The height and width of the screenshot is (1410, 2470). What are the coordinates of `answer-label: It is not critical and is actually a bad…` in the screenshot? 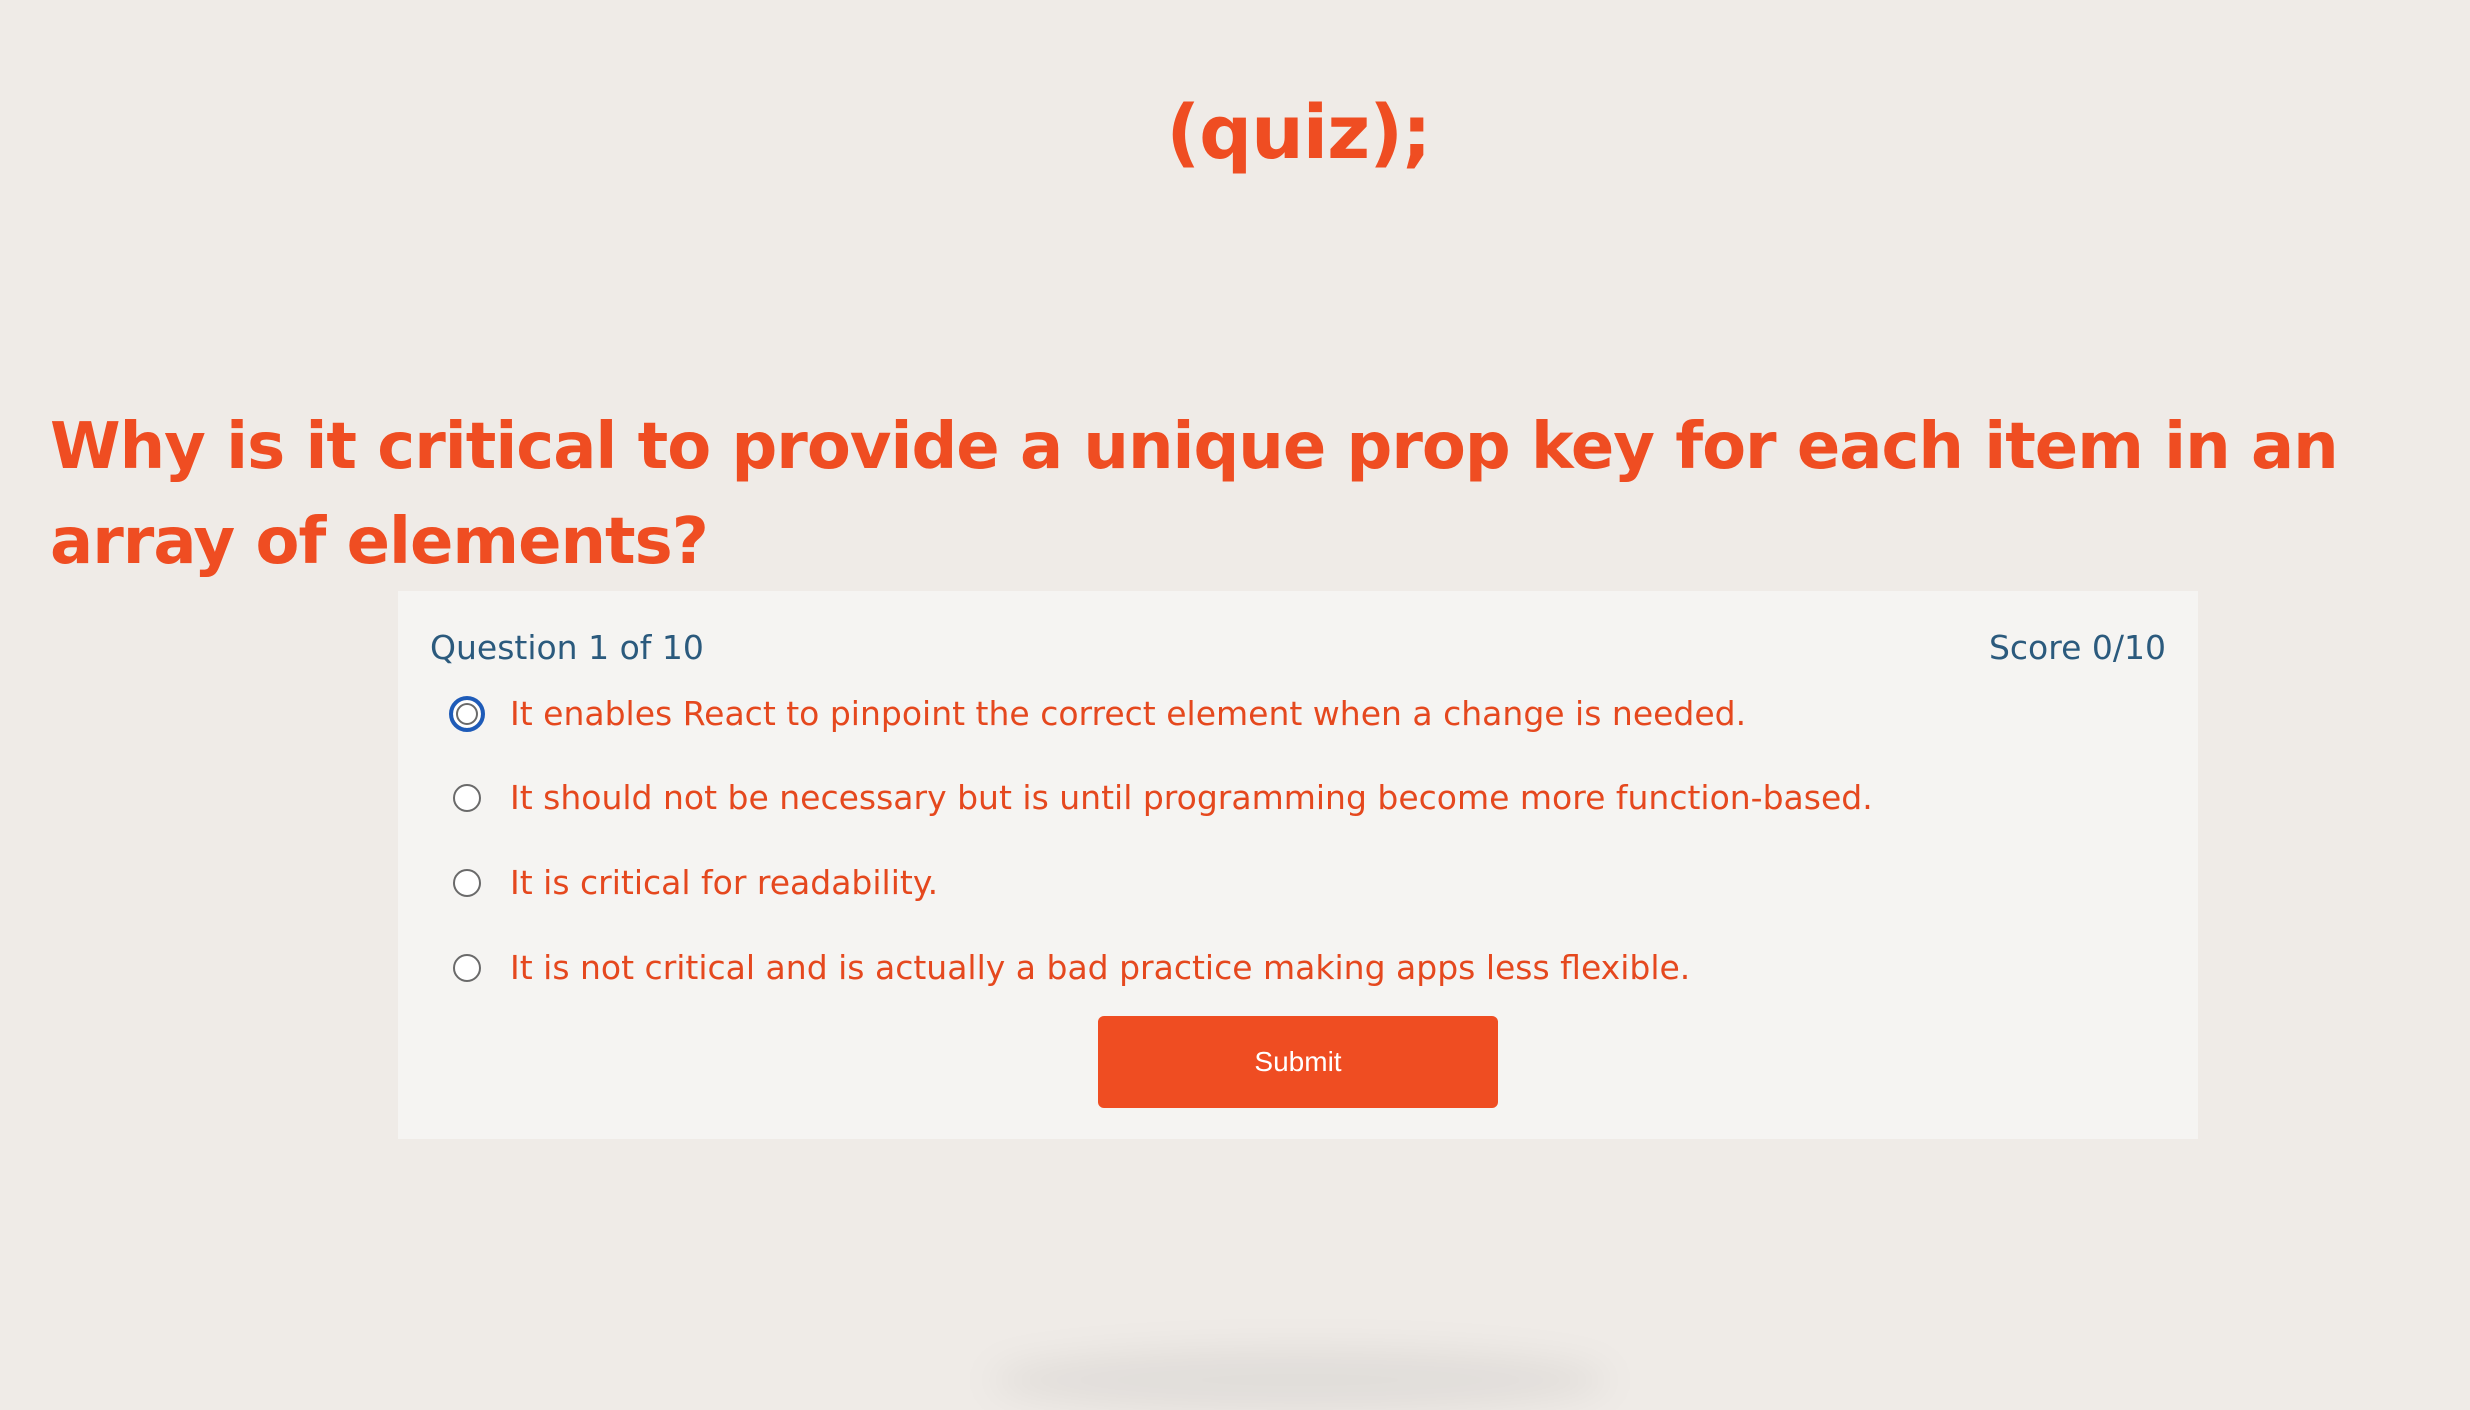 It's located at (1100, 967).